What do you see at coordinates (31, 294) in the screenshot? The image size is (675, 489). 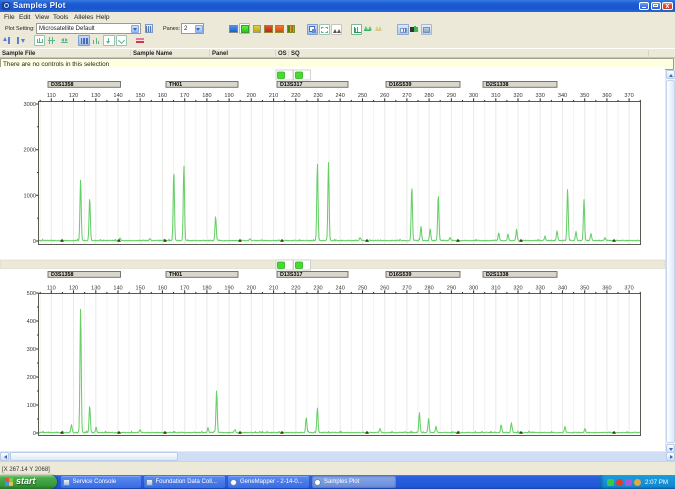 I see `svg-text: 500` at bounding box center [31, 294].